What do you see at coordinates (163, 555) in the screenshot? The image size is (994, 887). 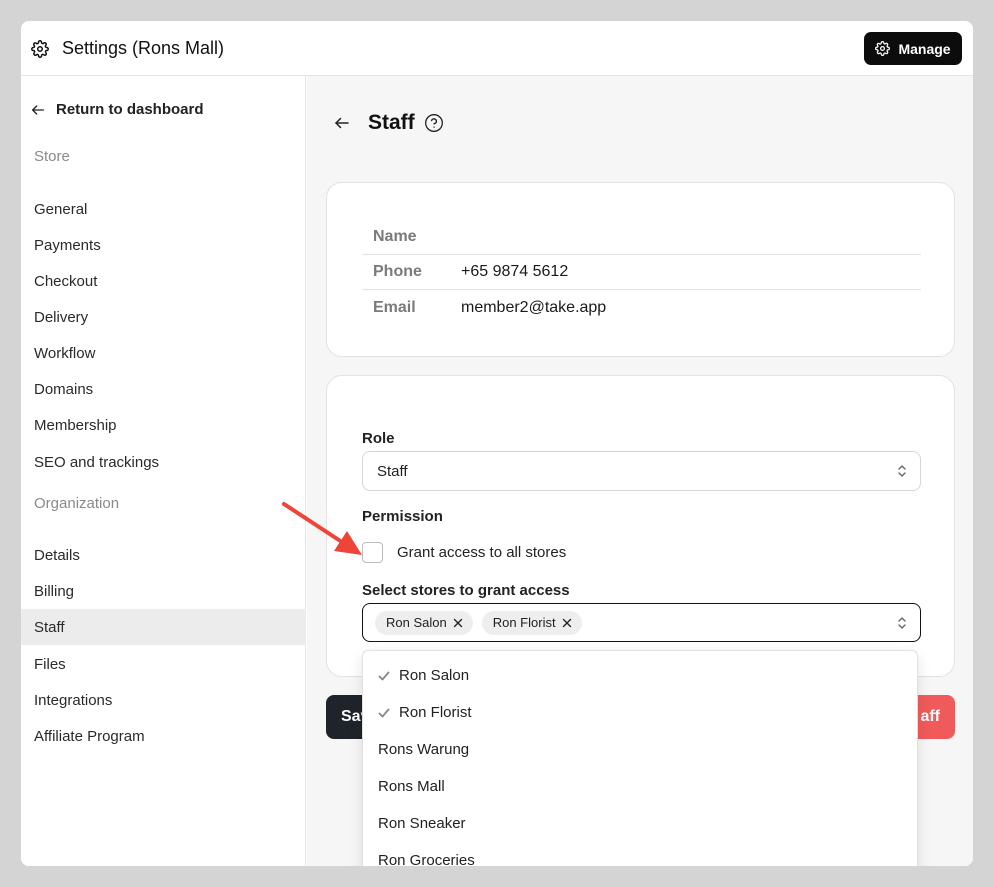 I see `sidebar-item-details: Details` at bounding box center [163, 555].